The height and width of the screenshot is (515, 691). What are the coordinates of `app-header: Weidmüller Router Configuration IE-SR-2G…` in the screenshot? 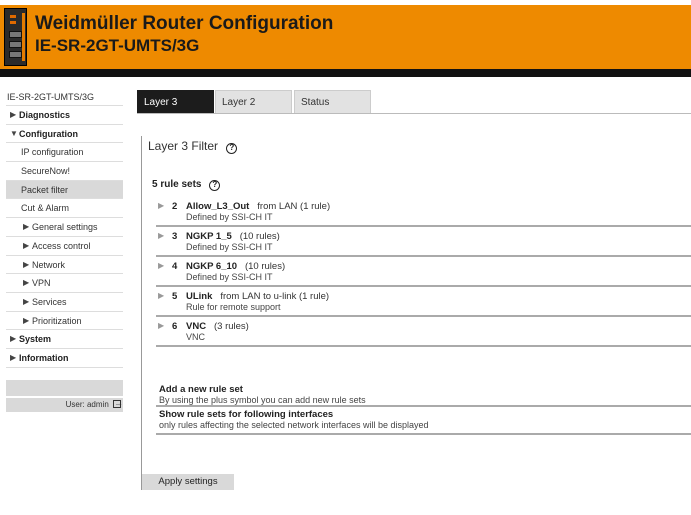 It's located at (345, 38).